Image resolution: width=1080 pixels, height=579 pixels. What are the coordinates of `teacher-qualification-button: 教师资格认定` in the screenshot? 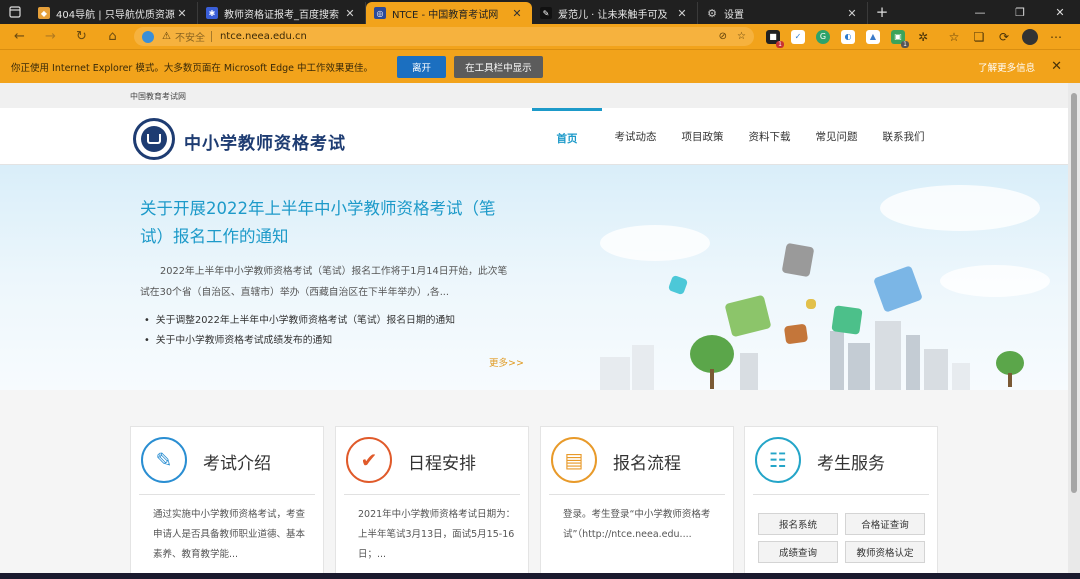 It's located at (885, 552).